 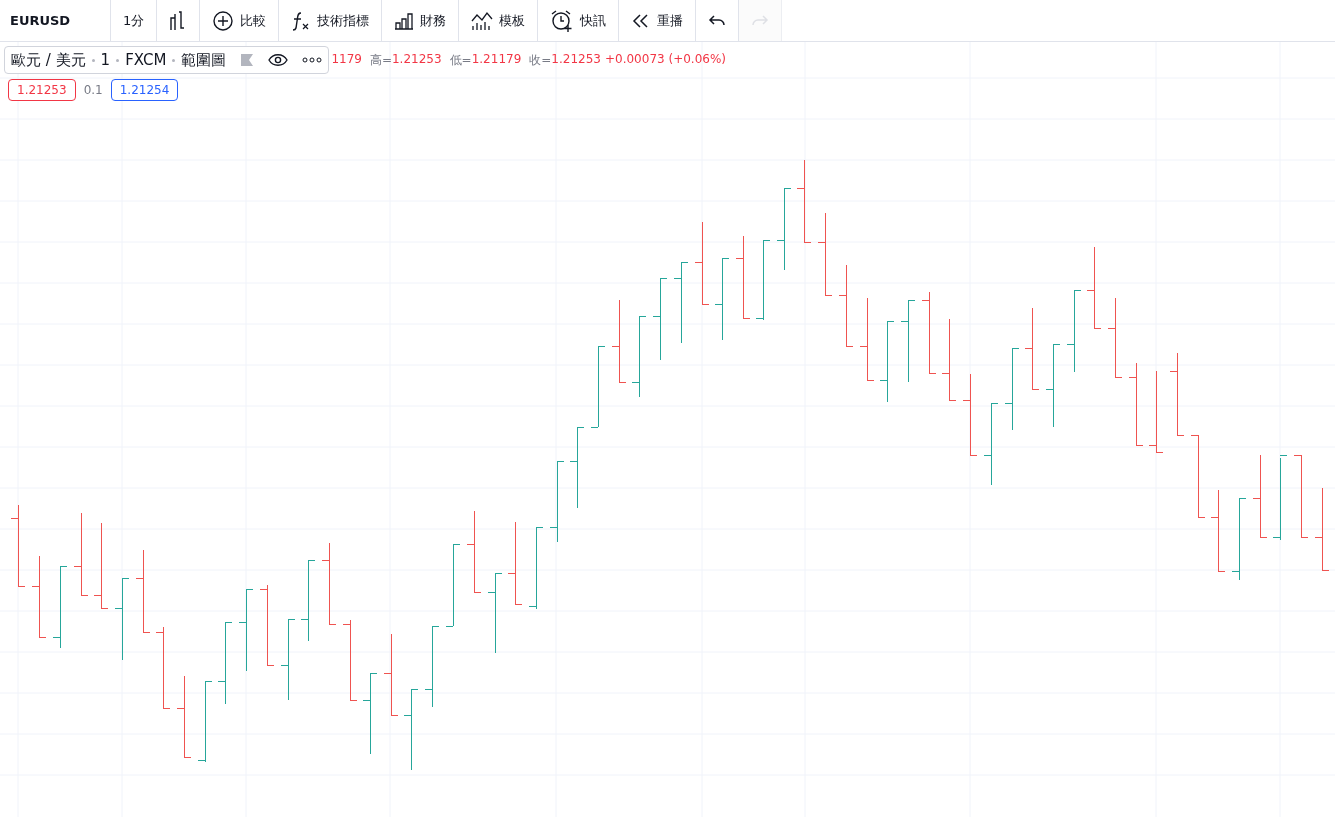 I want to click on alarm-clock-icon, so click(x=562, y=20).